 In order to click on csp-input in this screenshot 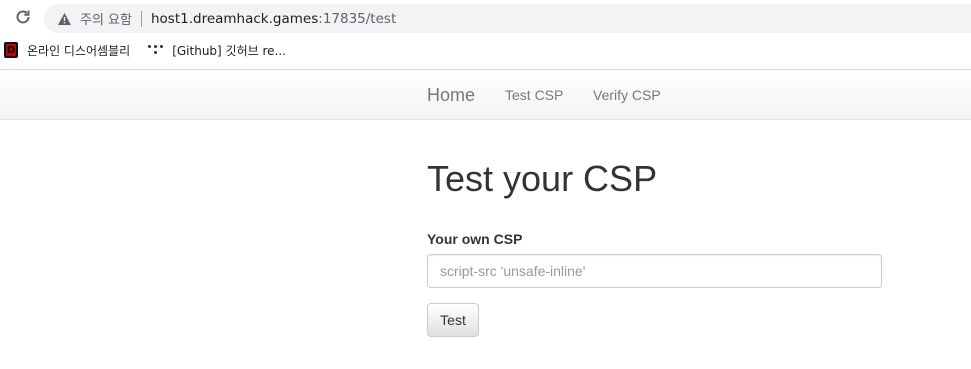, I will do `click(654, 271)`.